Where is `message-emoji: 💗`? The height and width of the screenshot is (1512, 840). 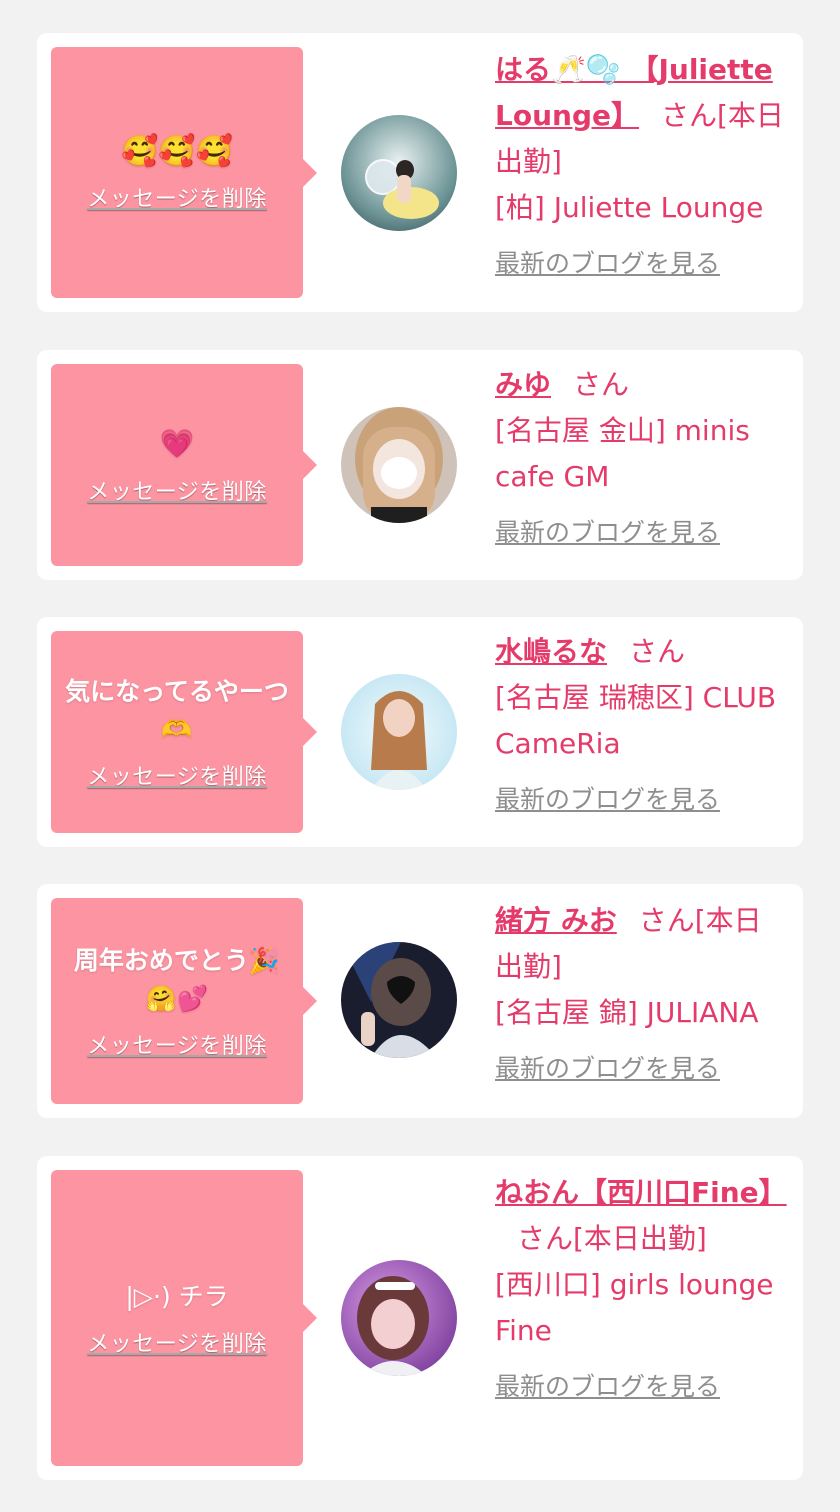
message-emoji: 💗 is located at coordinates (177, 443).